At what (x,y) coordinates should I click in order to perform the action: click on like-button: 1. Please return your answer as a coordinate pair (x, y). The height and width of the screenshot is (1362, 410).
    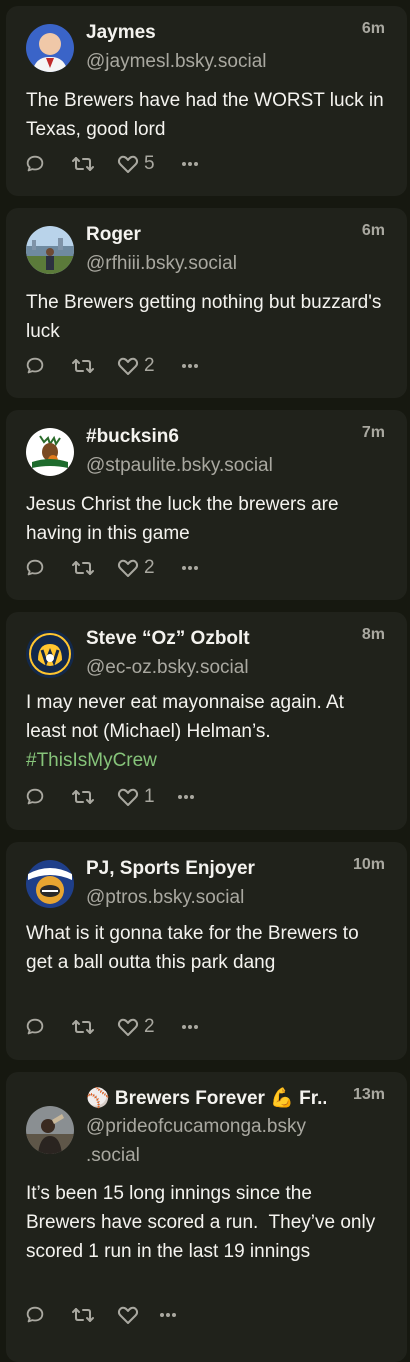
    Looking at the image, I should click on (135, 797).